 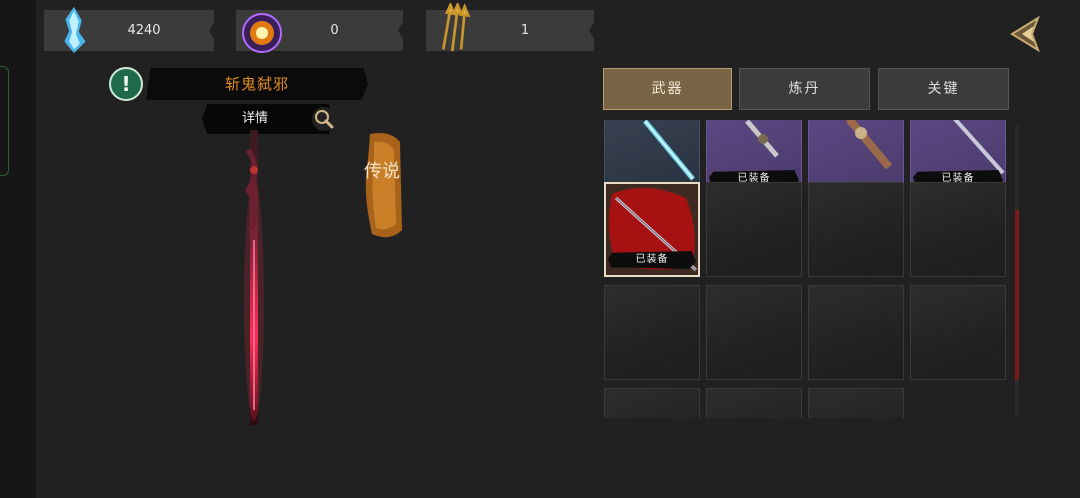 What do you see at coordinates (75, 30) in the screenshot?
I see `blue-crystal-icon` at bounding box center [75, 30].